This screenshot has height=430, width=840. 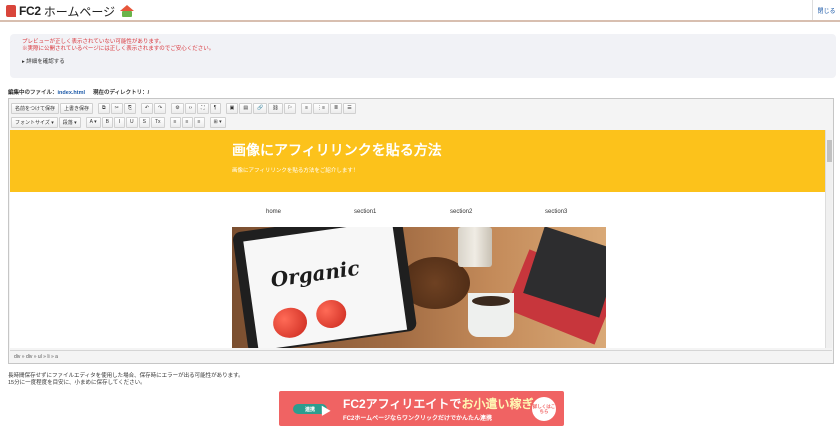 What do you see at coordinates (11, 11) in the screenshot?
I see `fc2-logo-icon` at bounding box center [11, 11].